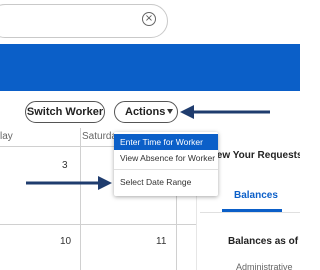 The image size is (320, 270). What do you see at coordinates (264, 266) in the screenshot?
I see `balance-type-label: Administrative` at bounding box center [264, 266].